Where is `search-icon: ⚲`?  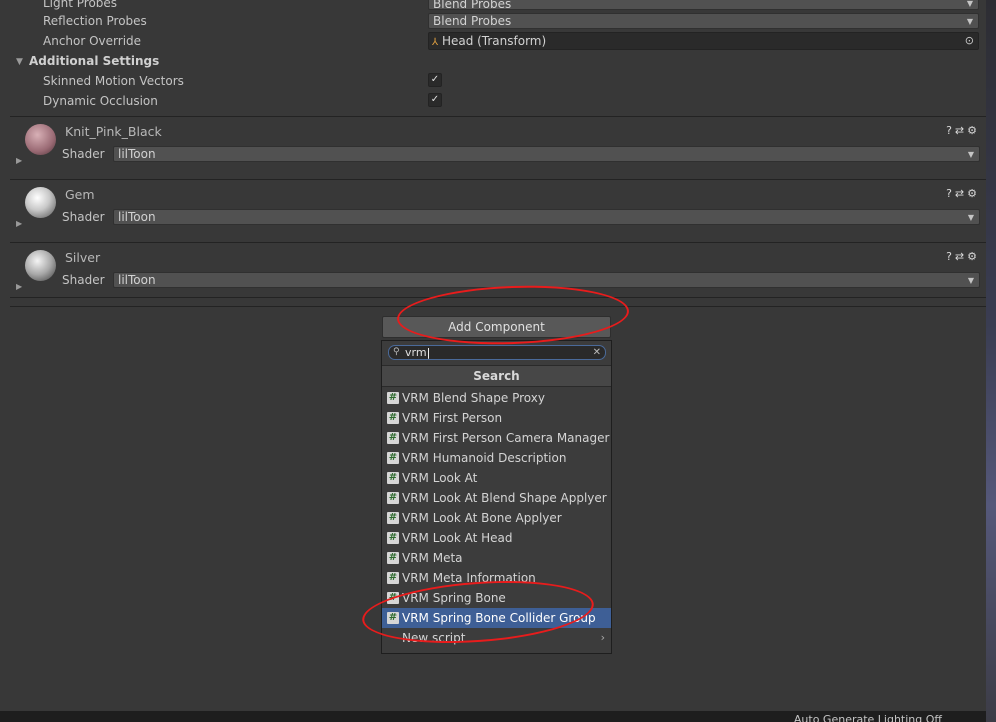
search-icon: ⚲ is located at coordinates (396, 352).